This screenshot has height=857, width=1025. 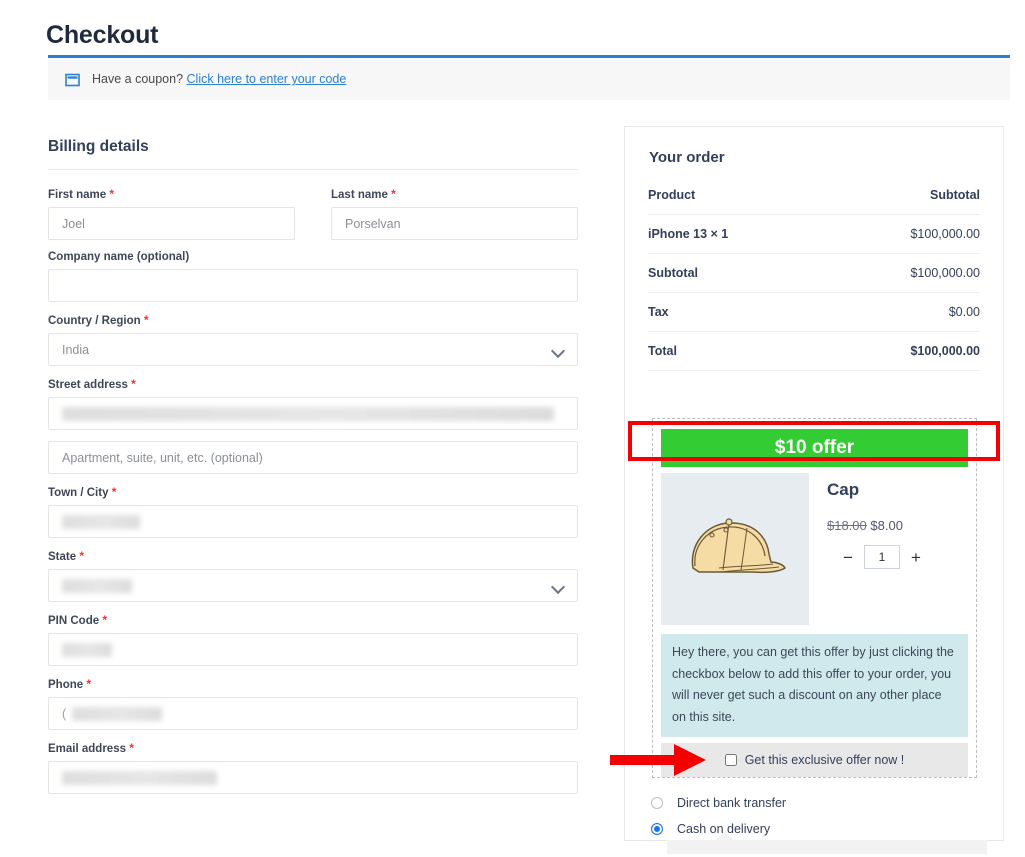 What do you see at coordinates (737, 201) in the screenshot?
I see `column-product: Product` at bounding box center [737, 201].